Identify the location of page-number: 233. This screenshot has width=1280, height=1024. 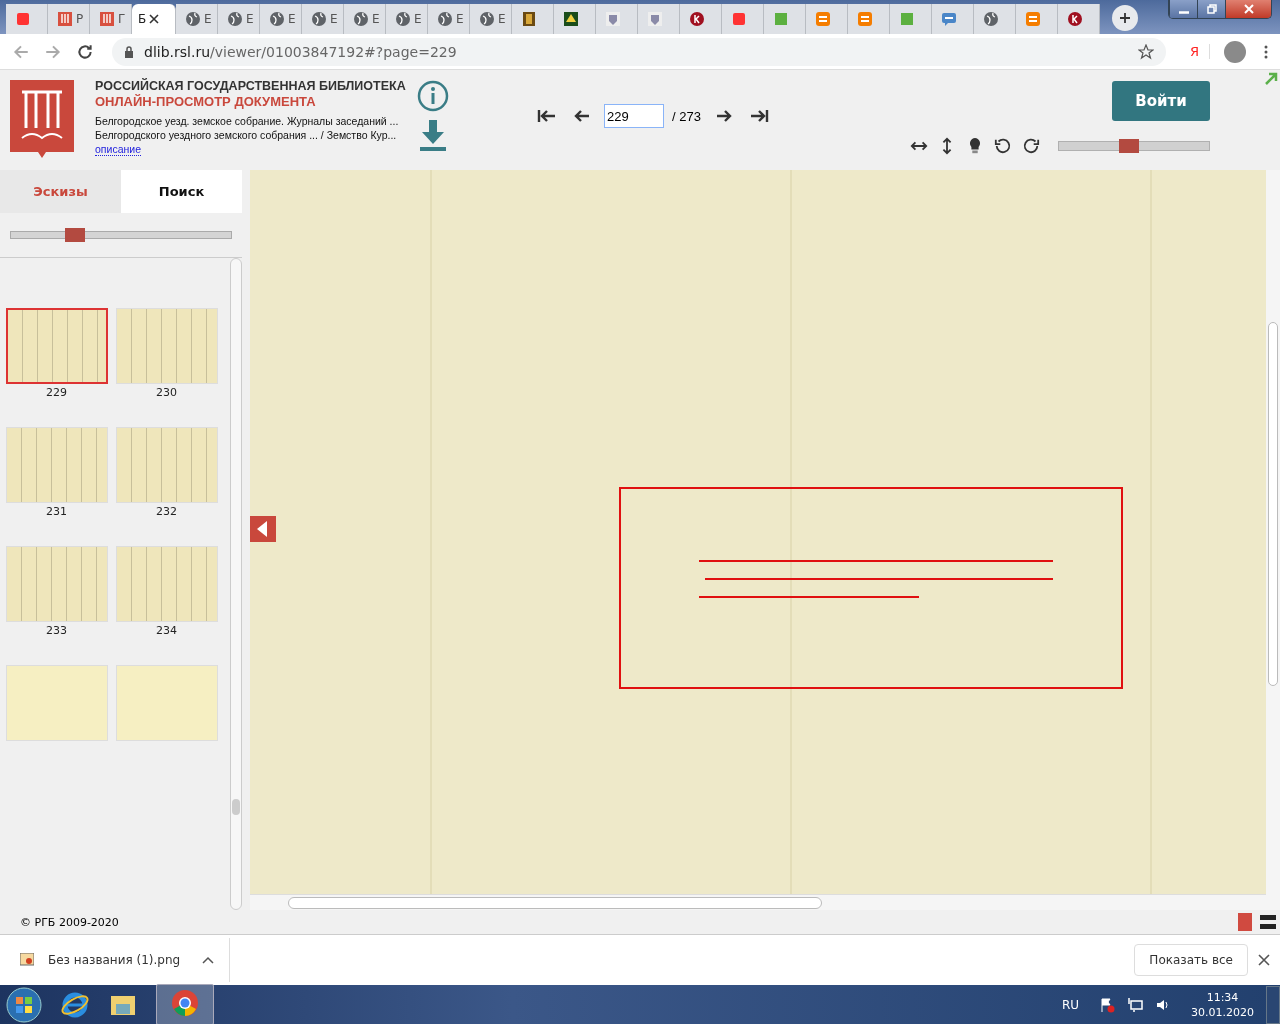
(56, 630).